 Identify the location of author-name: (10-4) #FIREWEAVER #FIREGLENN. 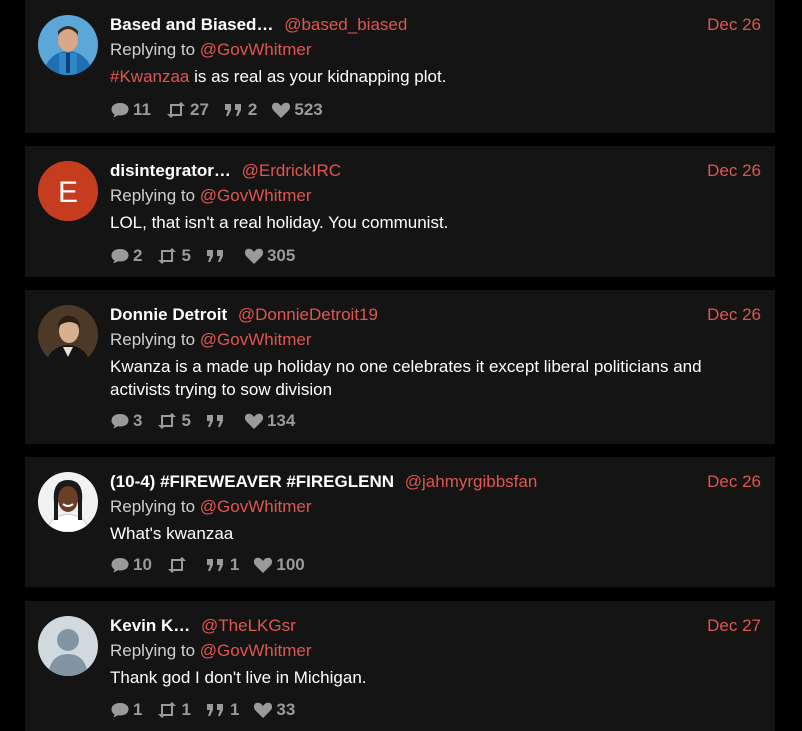
(252, 481).